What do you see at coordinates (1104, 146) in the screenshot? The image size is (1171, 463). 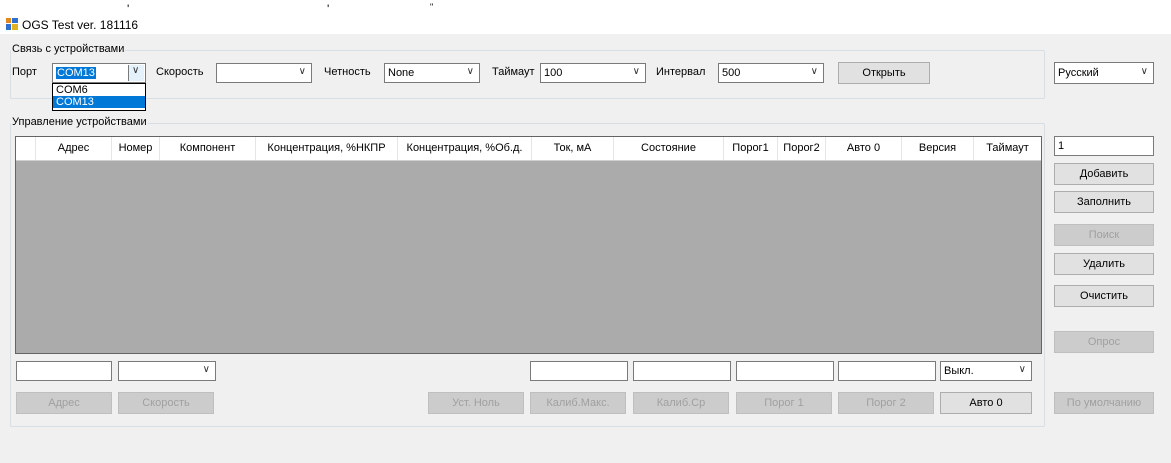 I see `count-input: 1` at bounding box center [1104, 146].